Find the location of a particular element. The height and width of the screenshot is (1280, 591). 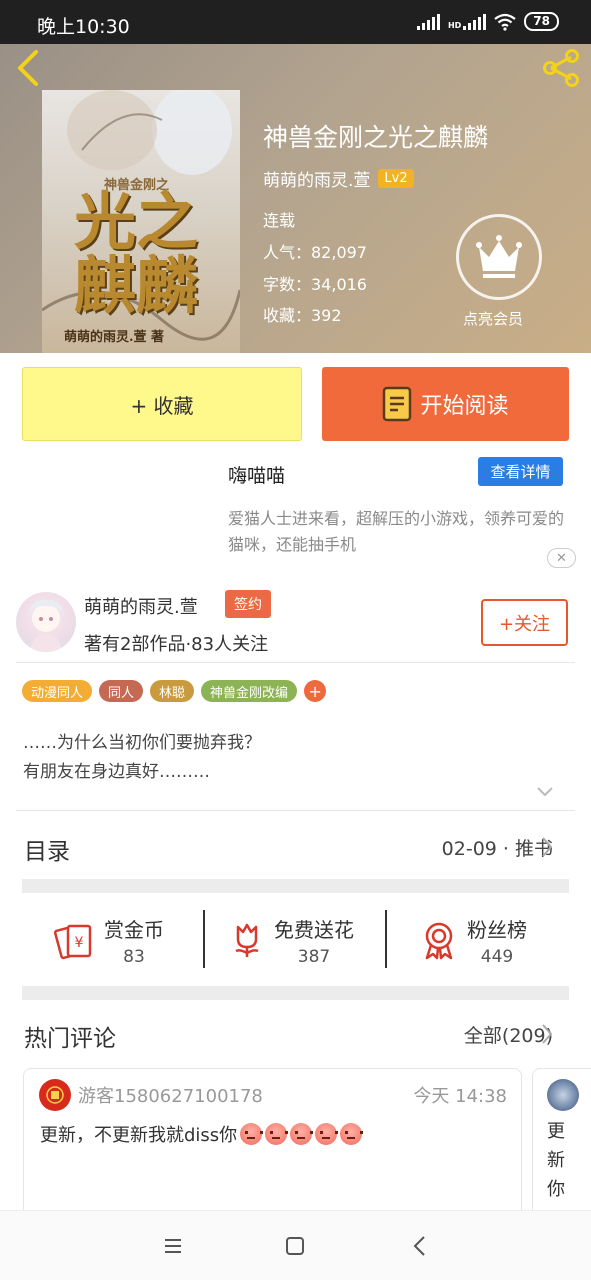

fan-ranking-label: 粉丝榜 is located at coordinates (497, 929).